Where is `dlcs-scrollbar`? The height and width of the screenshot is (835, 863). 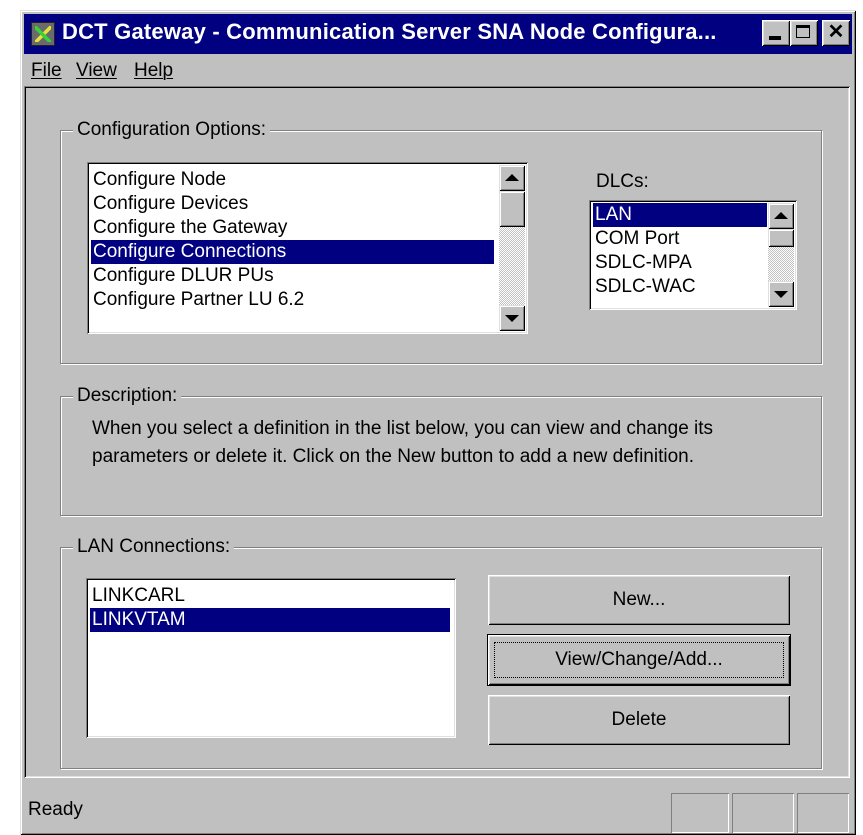 dlcs-scrollbar is located at coordinates (781, 255).